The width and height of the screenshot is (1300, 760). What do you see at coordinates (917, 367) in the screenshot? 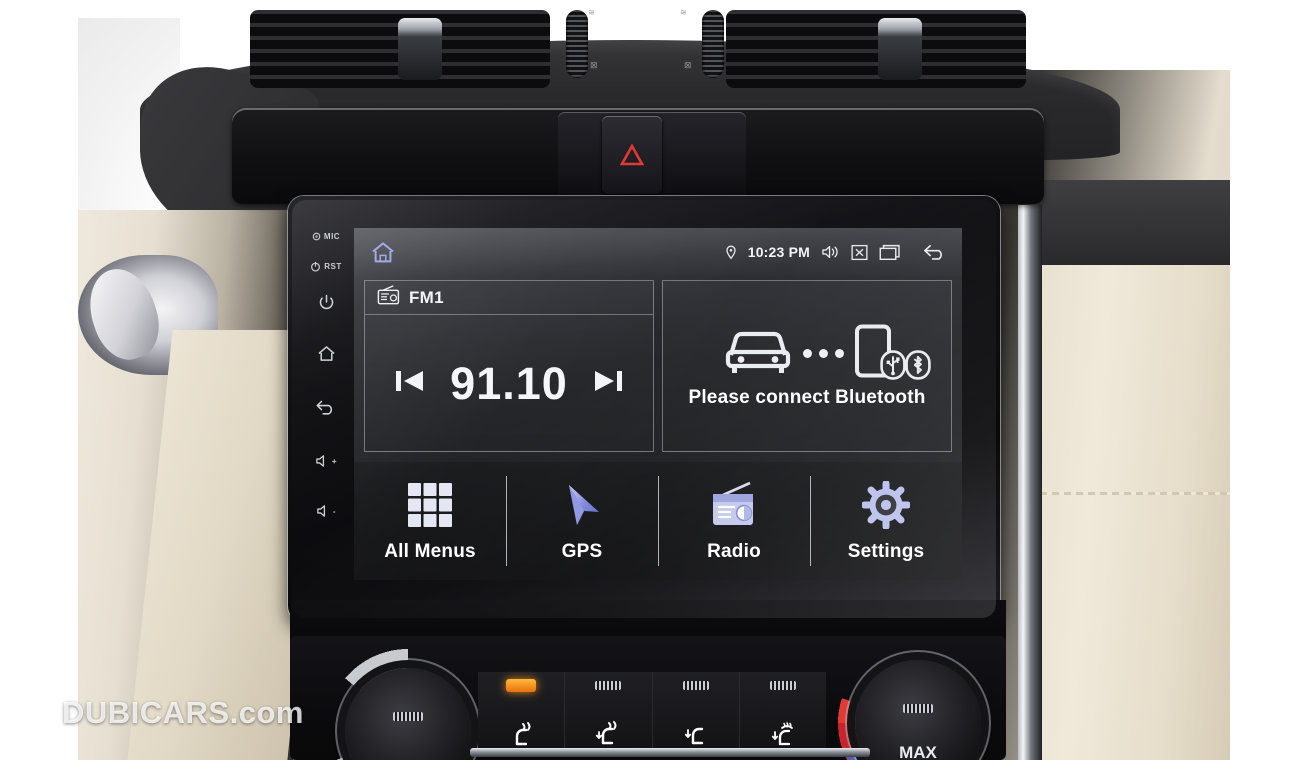
I see `bluetooth-icon` at bounding box center [917, 367].